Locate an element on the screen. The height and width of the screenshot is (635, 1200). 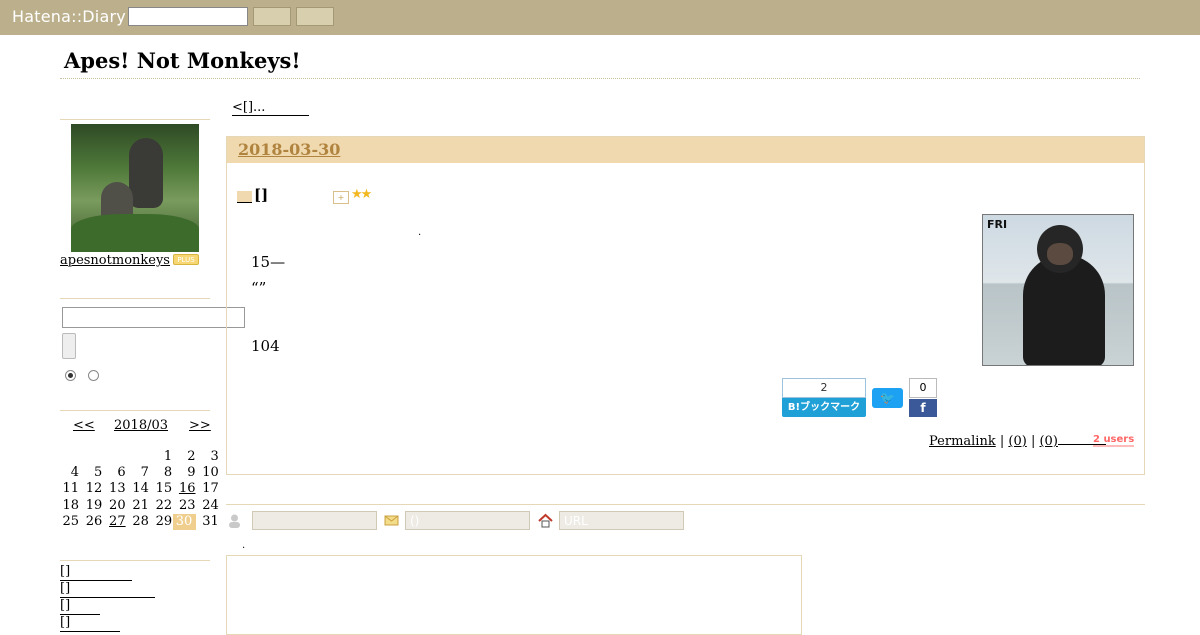
comment-mail-input is located at coordinates (467, 520).